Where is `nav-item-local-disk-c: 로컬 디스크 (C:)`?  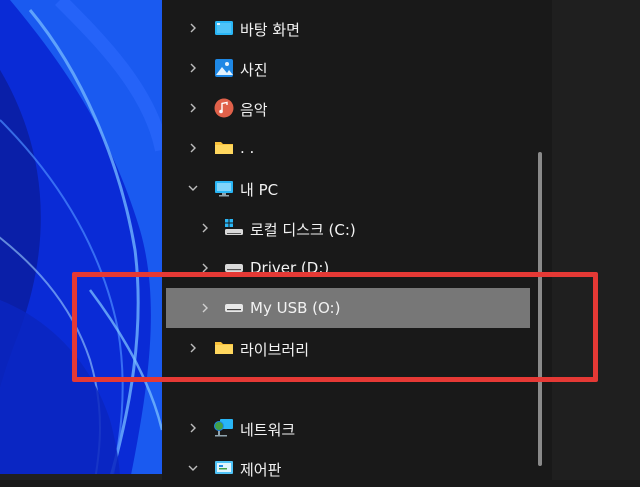 nav-item-local-disk-c: 로컬 디스크 (C:) is located at coordinates (348, 228).